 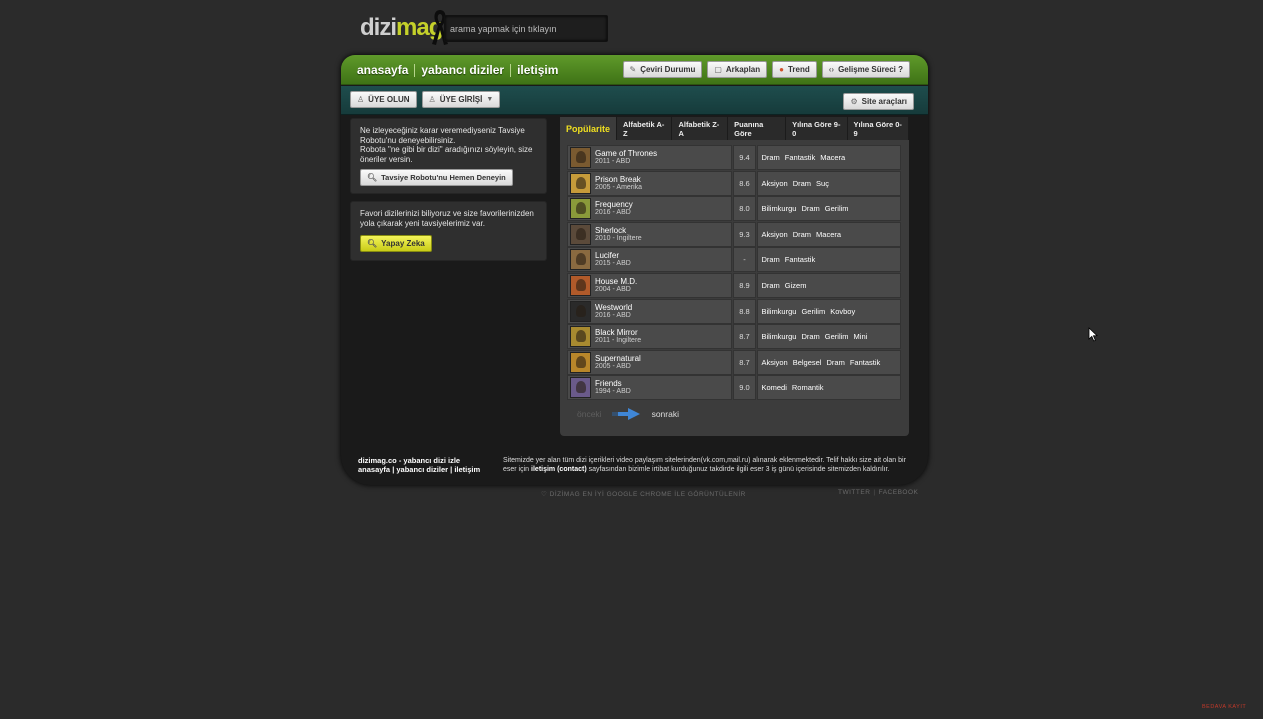 I want to click on genre-link: Belgesel, so click(x=807, y=362).